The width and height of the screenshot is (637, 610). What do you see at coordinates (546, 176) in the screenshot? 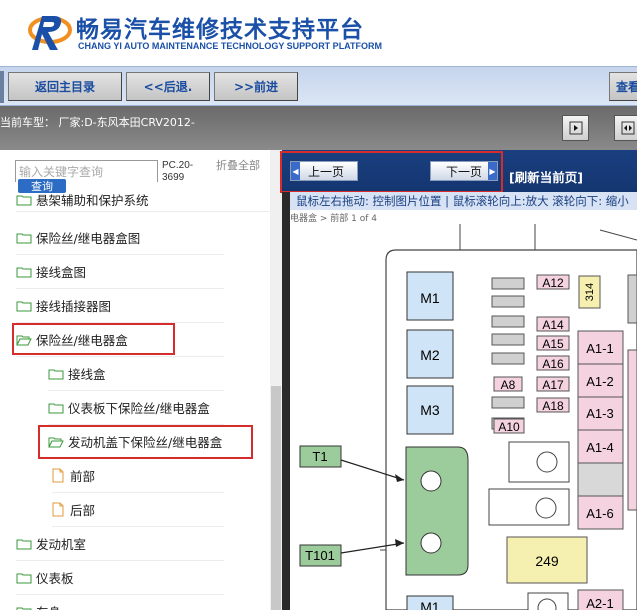
I see `refresh-page-link: [刷新当前页]` at bounding box center [546, 176].